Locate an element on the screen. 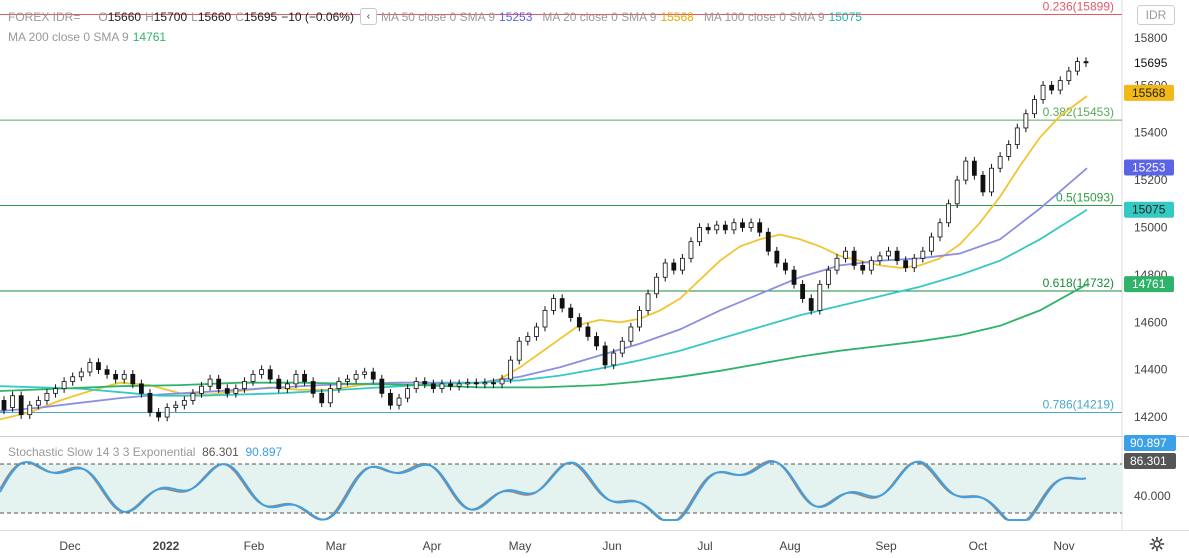  price-badge: 15568 is located at coordinates (1149, 92).